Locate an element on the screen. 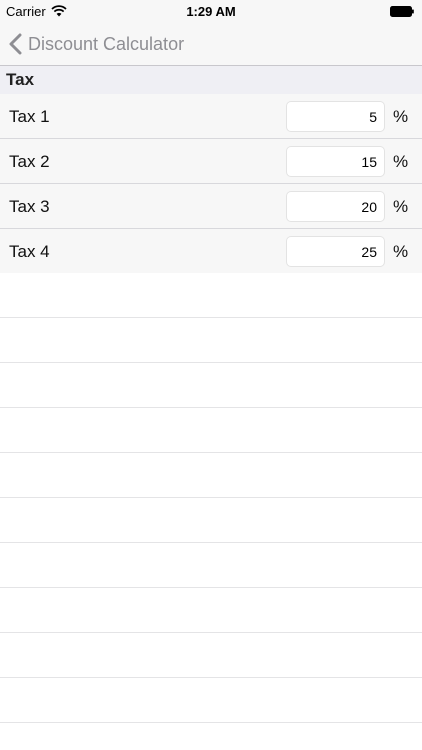 The image size is (422, 750). status-time: 1:29 AM is located at coordinates (211, 11).